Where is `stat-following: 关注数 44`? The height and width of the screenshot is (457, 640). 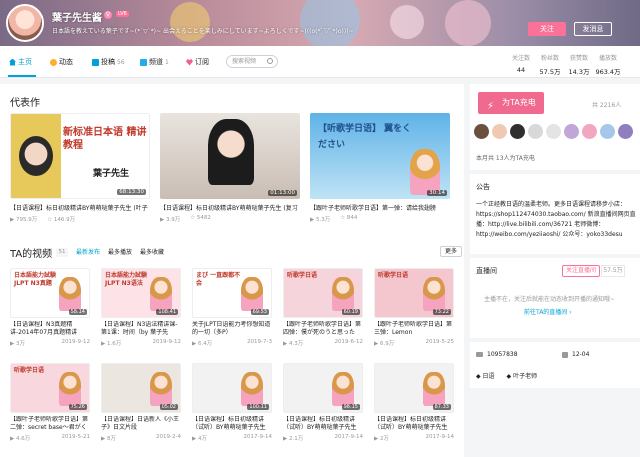 stat-following: 关注数 44 is located at coordinates (521, 64).